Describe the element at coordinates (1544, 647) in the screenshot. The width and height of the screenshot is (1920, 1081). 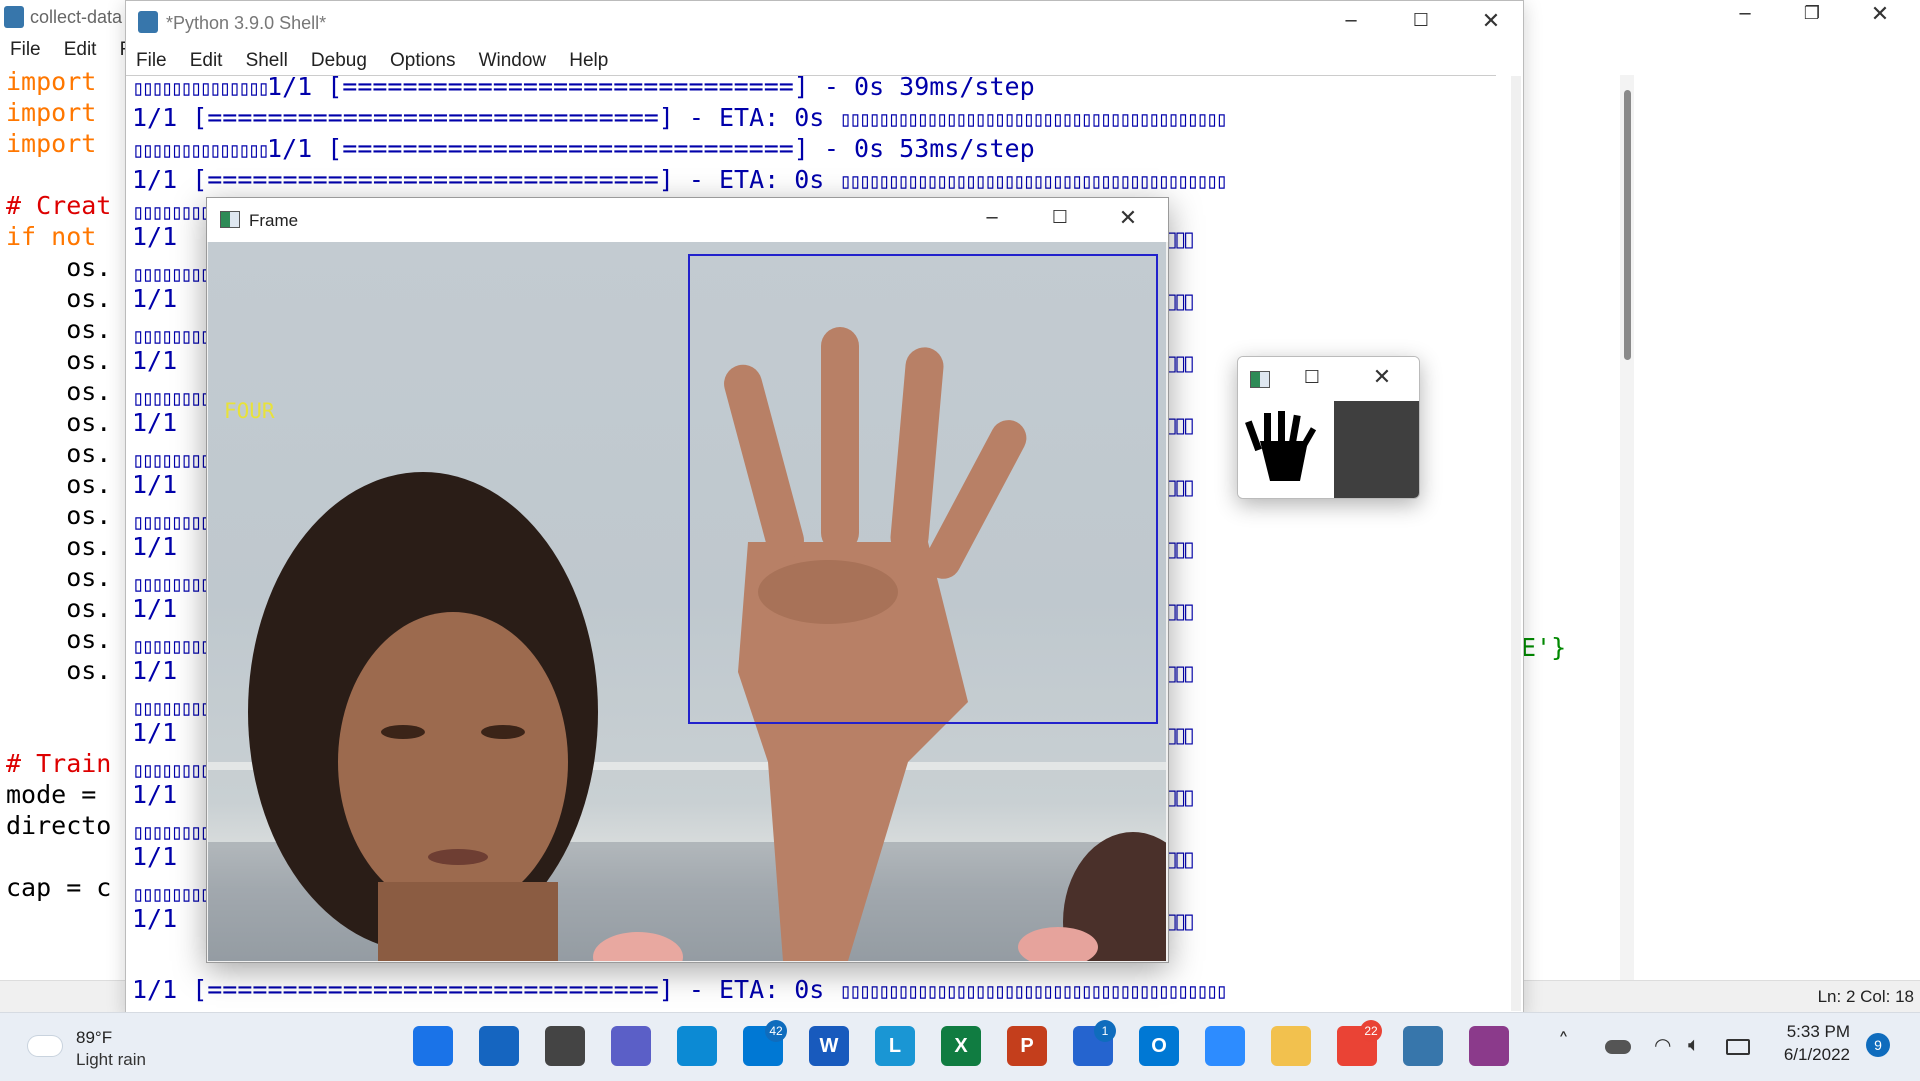
I see `code-fragment-right: E'}` at that location.